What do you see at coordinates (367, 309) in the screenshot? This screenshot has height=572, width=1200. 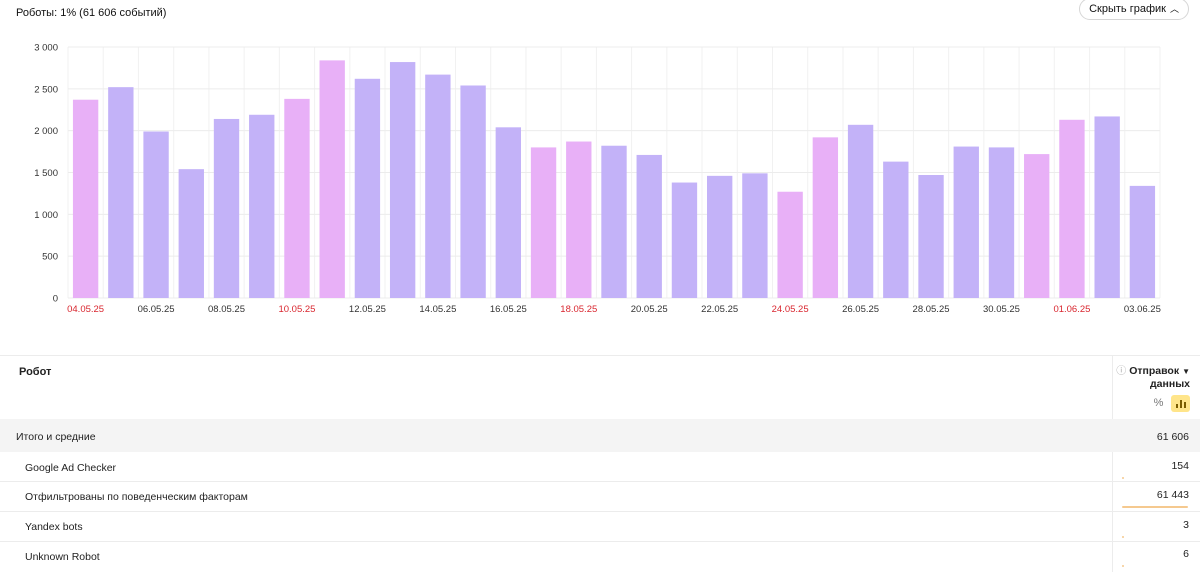 I see `x-tick-label: 12.05.25` at bounding box center [367, 309].